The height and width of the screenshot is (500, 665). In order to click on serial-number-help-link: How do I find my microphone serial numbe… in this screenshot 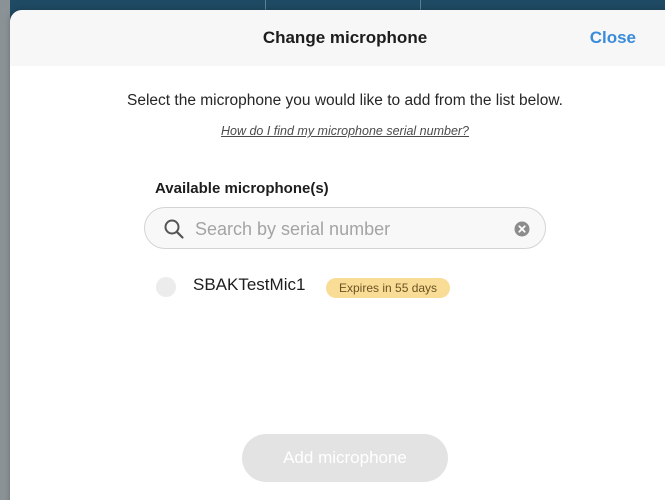, I will do `click(337, 131)`.